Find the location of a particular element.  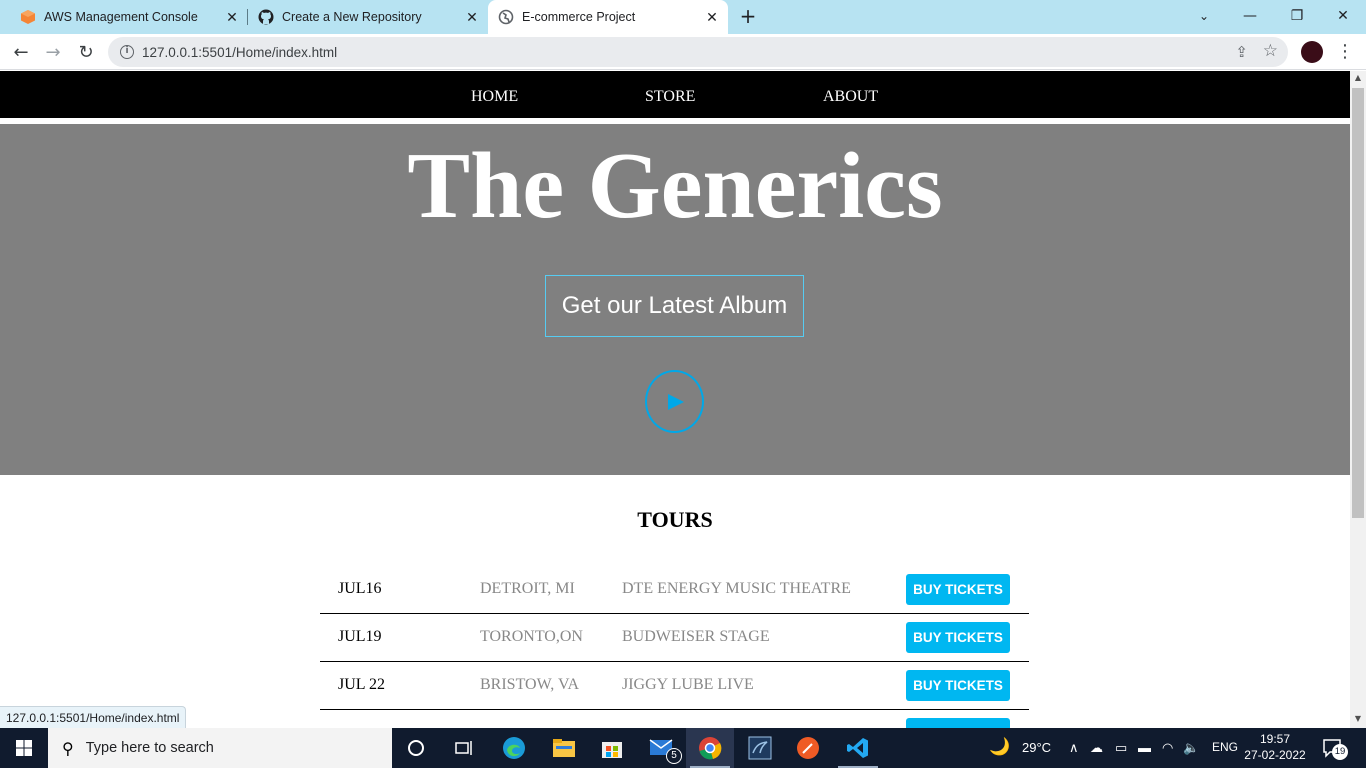

address-bar: i 127.0.0.1:5501/Home/index.html ⇪ ☆ is located at coordinates (698, 52).